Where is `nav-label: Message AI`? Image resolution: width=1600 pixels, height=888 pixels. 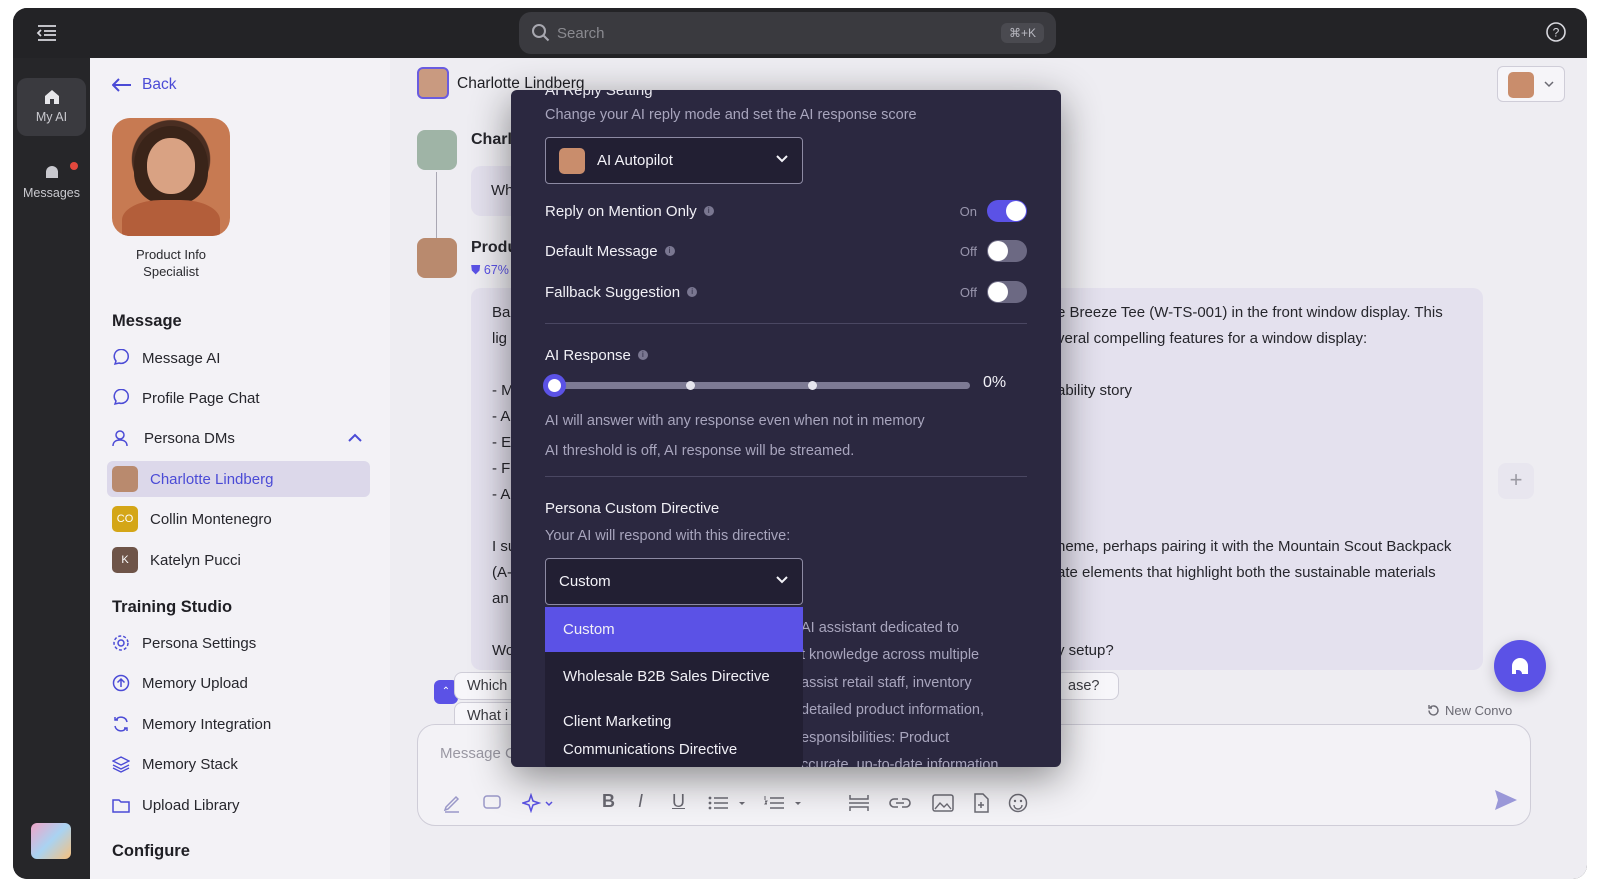 nav-label: Message AI is located at coordinates (181, 358).